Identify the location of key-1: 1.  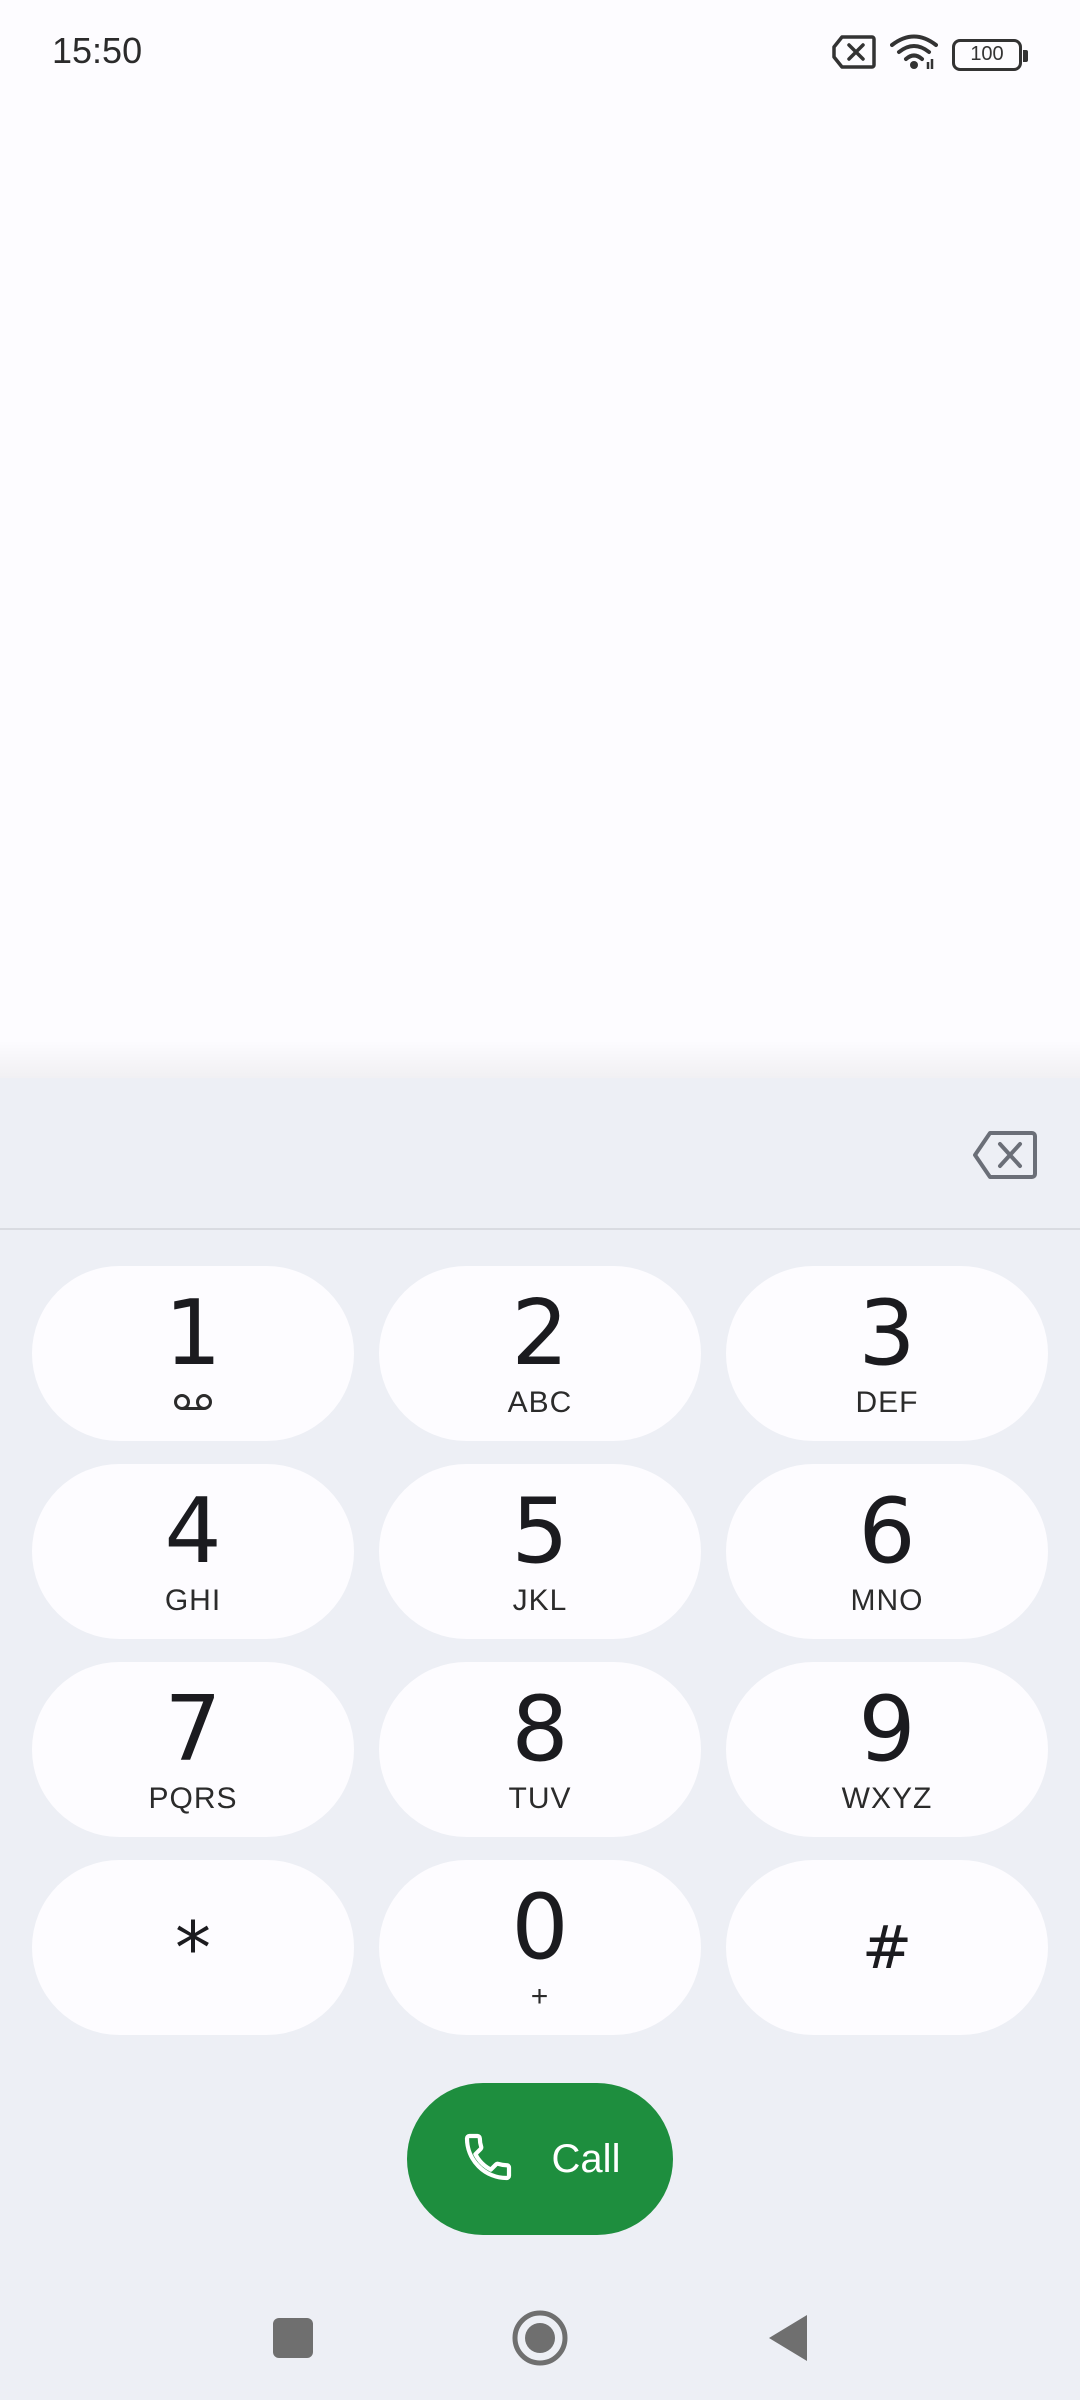
(193, 1353).